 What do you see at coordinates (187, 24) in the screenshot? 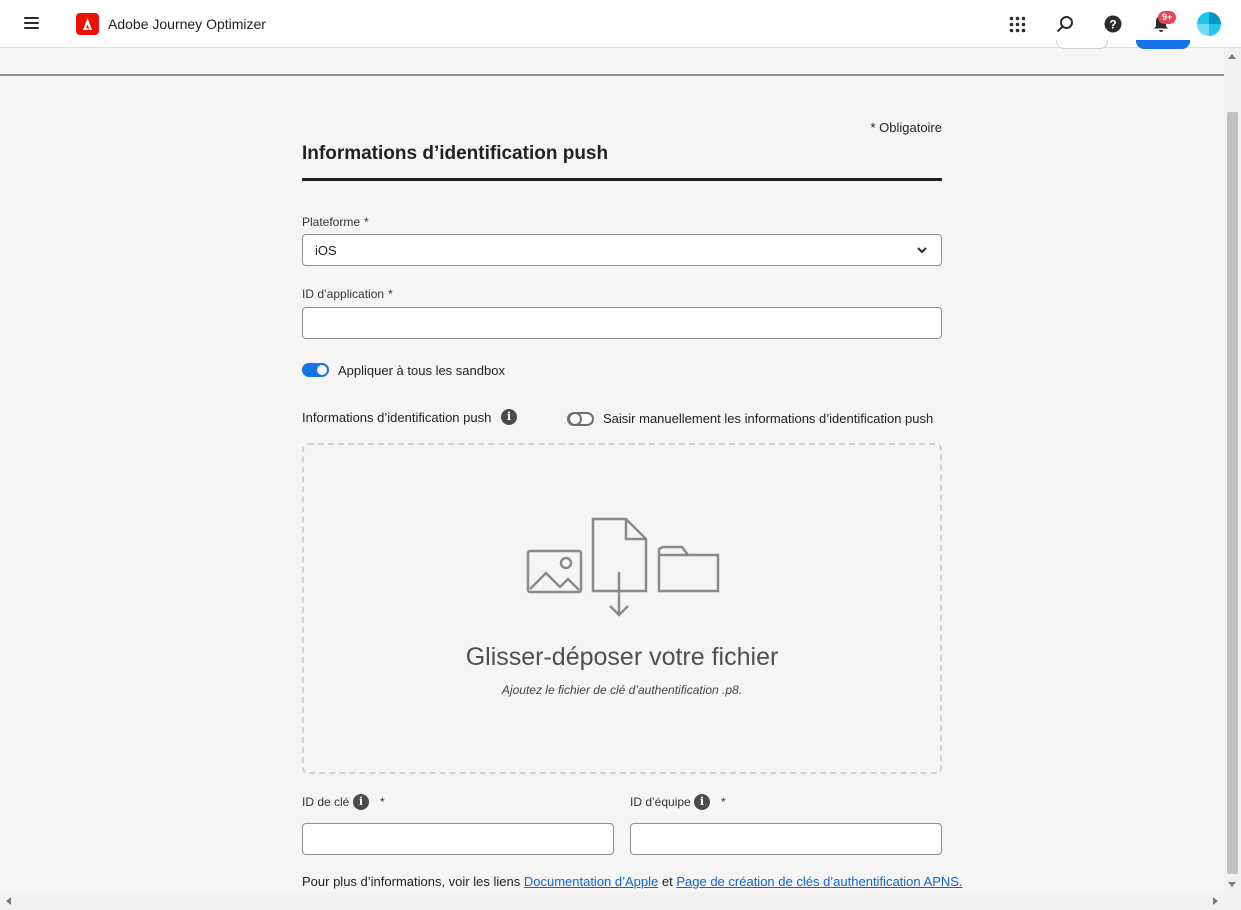
I see `app-title: Adobe Journey Optimizer` at bounding box center [187, 24].